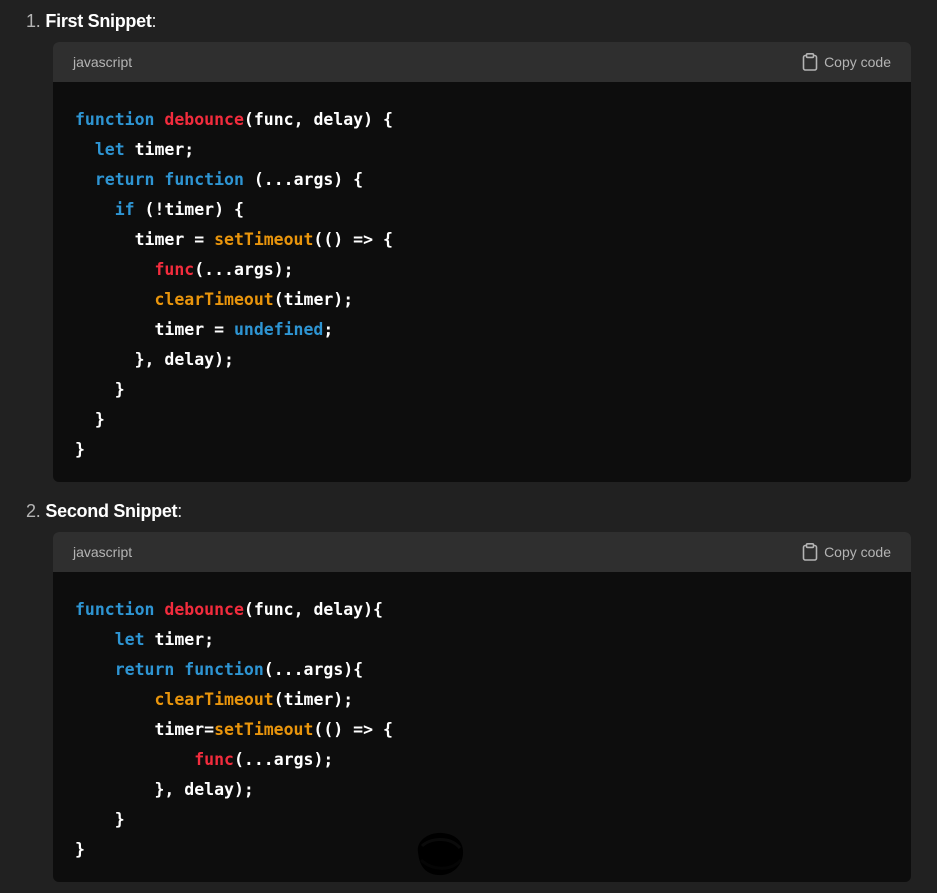 Image resolution: width=937 pixels, height=893 pixels. I want to click on snippet-heading: 1. First Snippet:, so click(91, 21).